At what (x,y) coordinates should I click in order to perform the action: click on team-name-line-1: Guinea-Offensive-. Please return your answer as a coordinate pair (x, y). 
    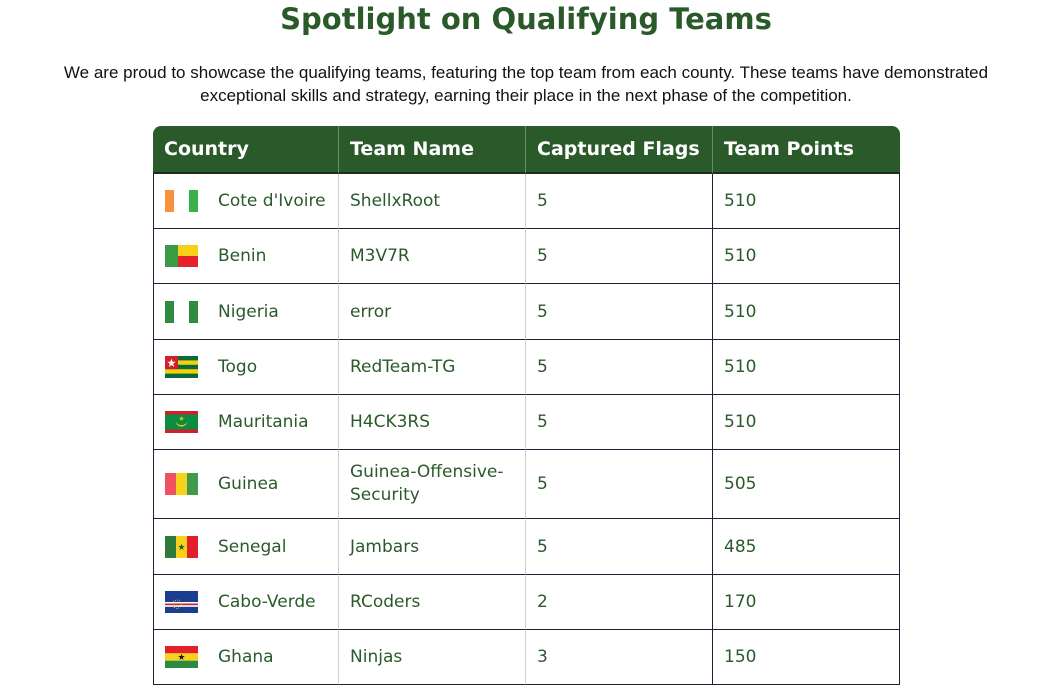
    Looking at the image, I should click on (427, 472).